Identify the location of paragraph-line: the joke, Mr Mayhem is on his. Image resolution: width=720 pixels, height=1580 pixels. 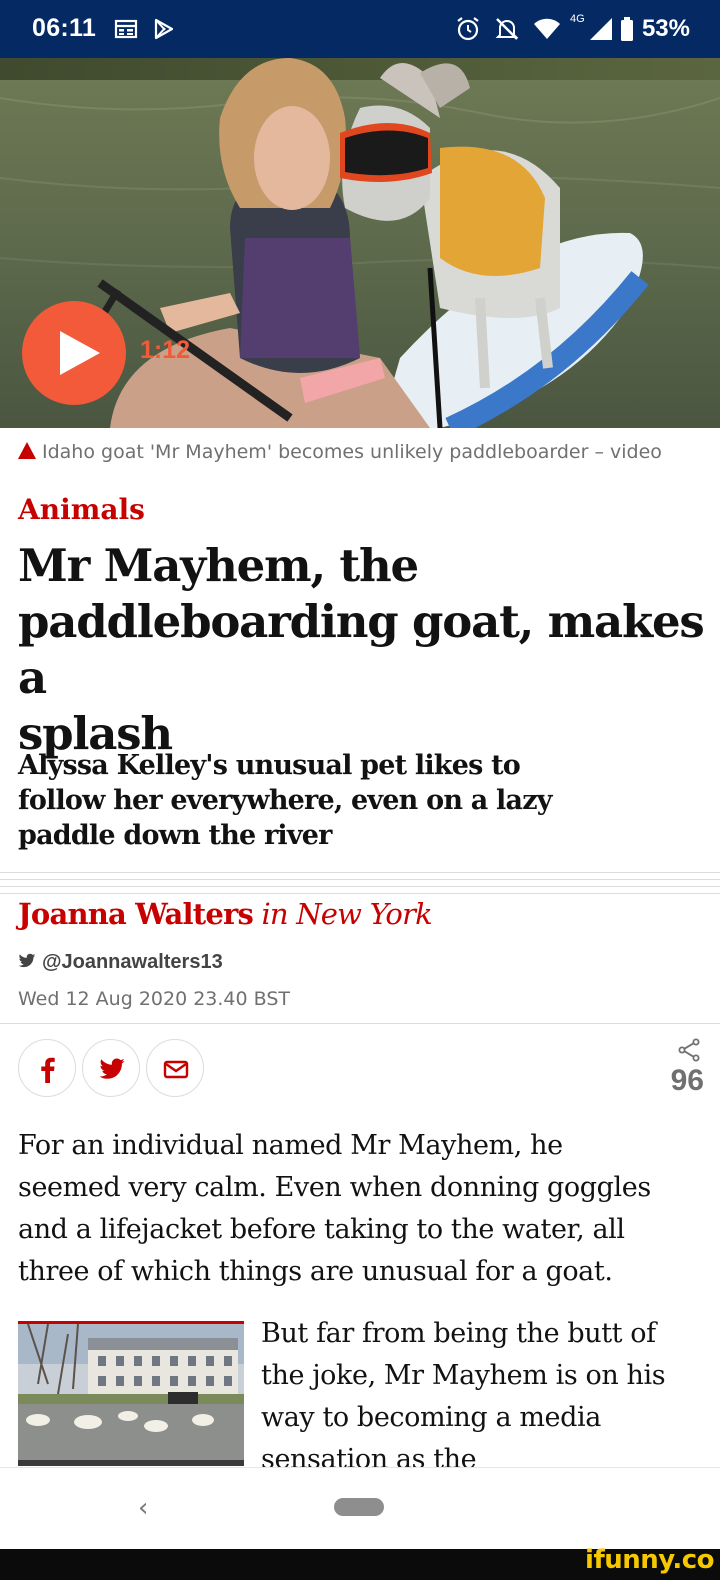
(463, 1375).